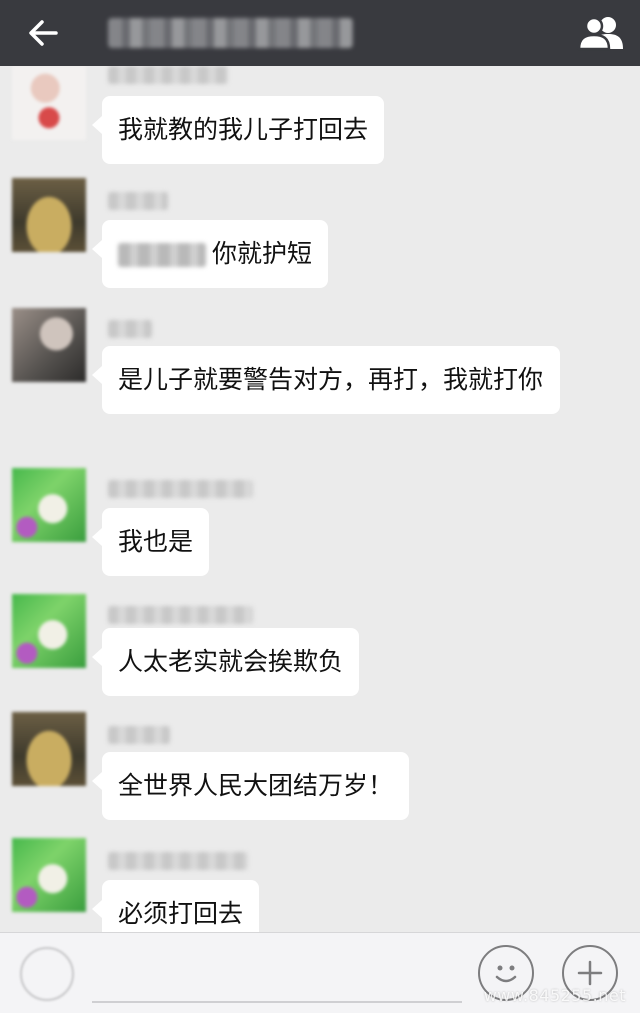  Describe the element at coordinates (47, 974) in the screenshot. I see `voice-icon` at that location.